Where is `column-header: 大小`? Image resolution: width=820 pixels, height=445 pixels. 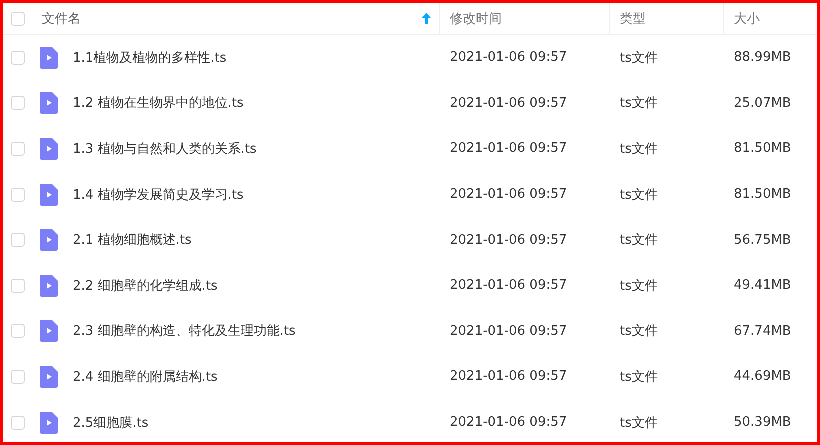 column-header: 大小 is located at coordinates (747, 19).